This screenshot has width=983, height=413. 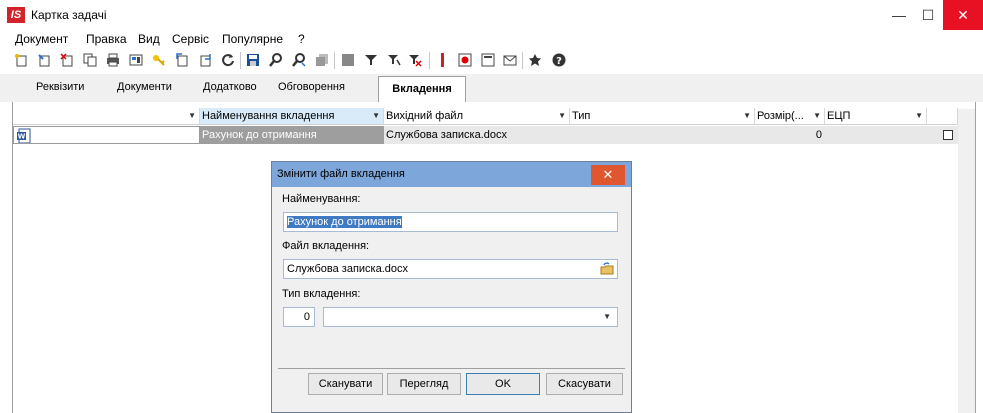 What do you see at coordinates (321, 199) in the screenshot?
I see `name-label: Найменування:` at bounding box center [321, 199].